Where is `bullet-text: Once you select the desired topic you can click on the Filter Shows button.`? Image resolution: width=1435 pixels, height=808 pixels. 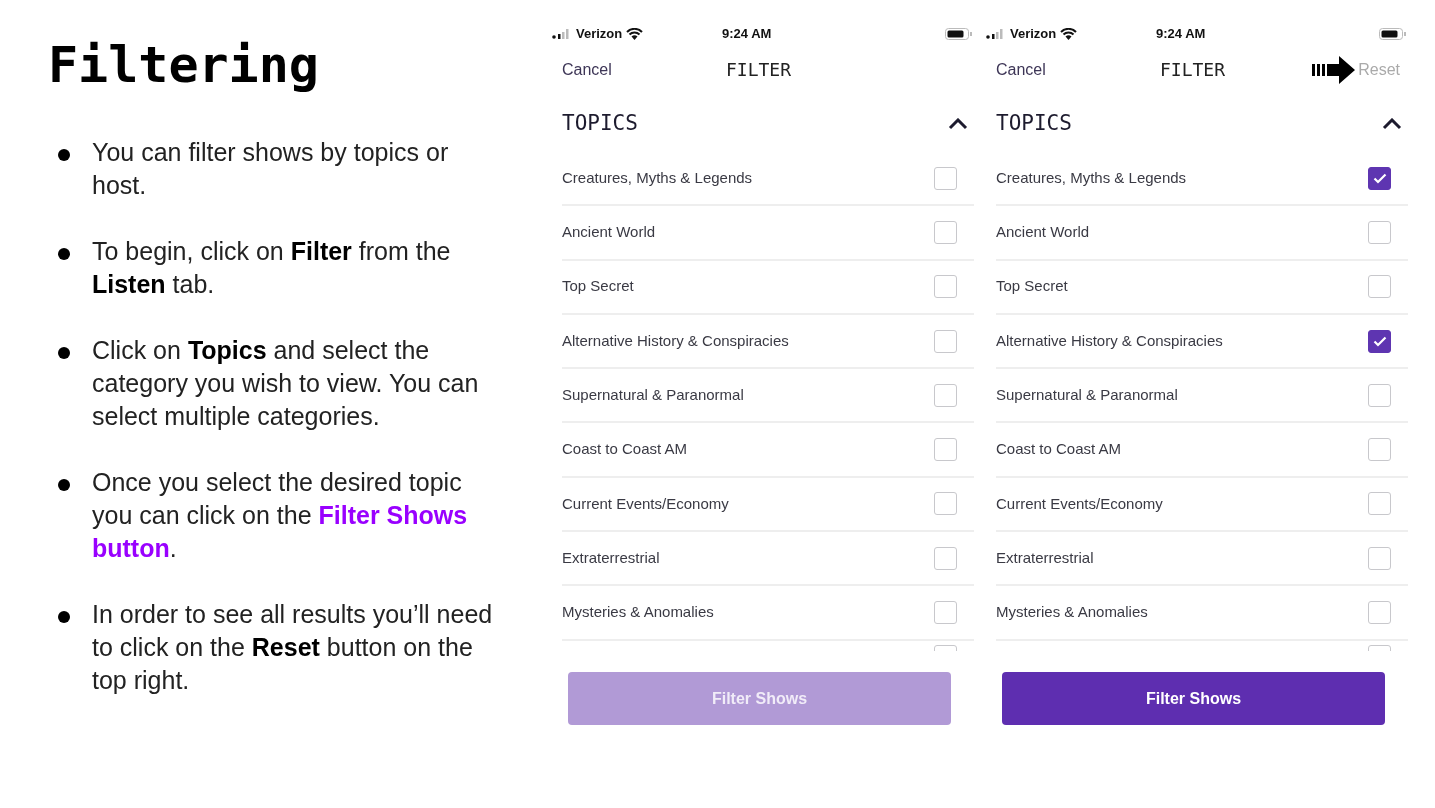 bullet-text: Once you select the desired topic you can click on the Filter Shows button. is located at coordinates (280, 515).